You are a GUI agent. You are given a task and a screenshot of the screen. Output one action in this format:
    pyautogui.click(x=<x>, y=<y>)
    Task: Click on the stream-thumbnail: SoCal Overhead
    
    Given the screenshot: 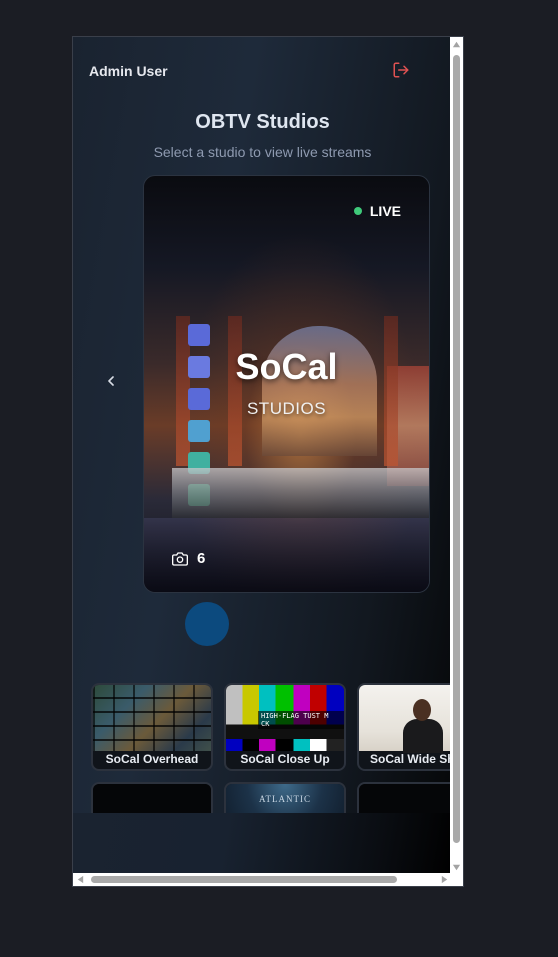 What is the action you would take?
    pyautogui.click(x=152, y=727)
    